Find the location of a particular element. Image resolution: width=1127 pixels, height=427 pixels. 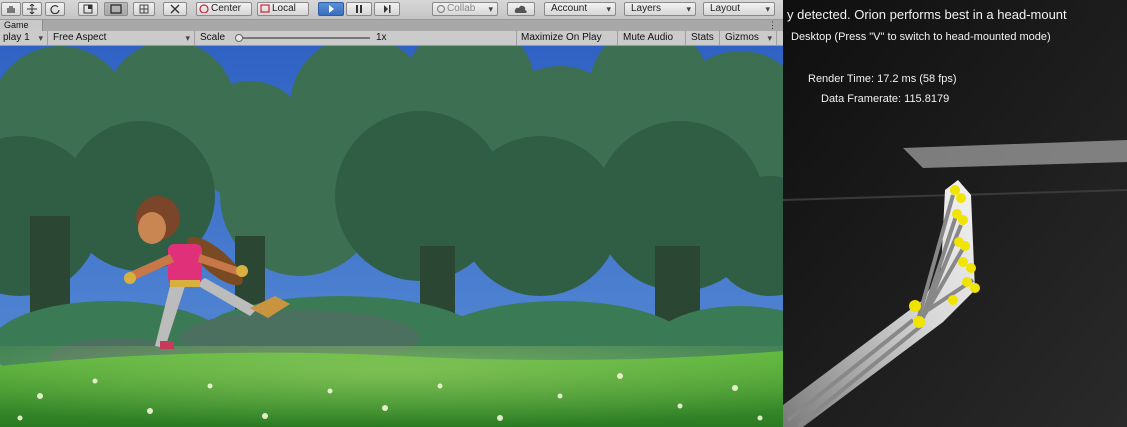

scale-icon is located at coordinates (88, 9).